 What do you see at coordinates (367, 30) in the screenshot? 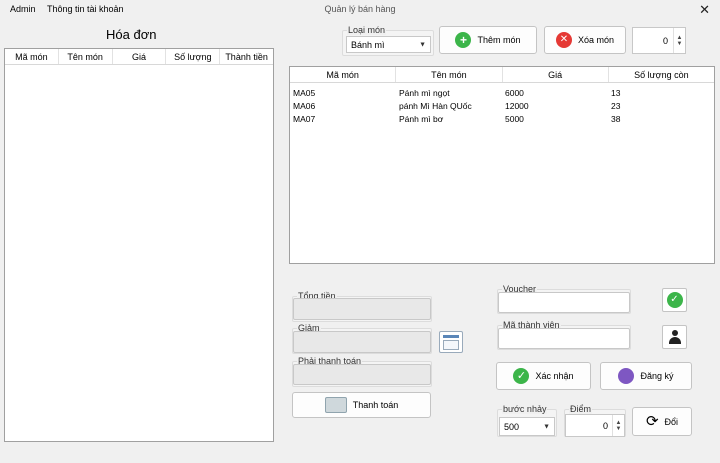
I see `category-label: Loại món` at bounding box center [367, 30].